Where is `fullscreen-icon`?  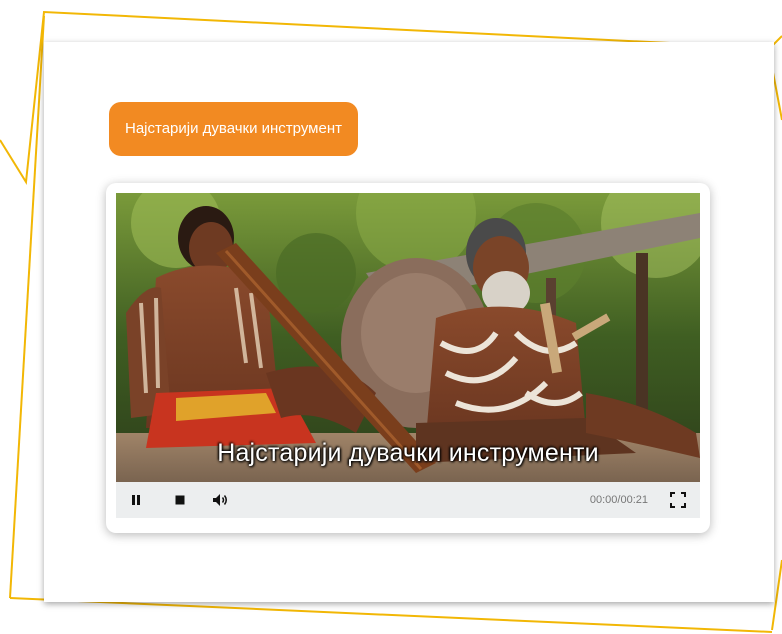 fullscreen-icon is located at coordinates (678, 500).